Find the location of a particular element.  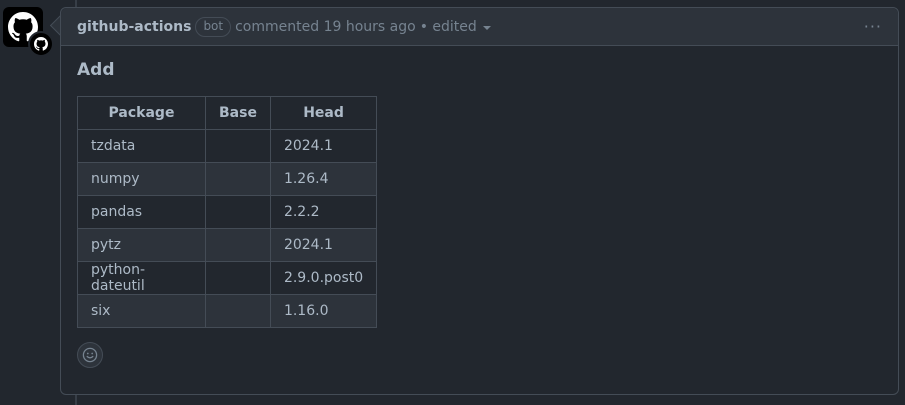

edited-label: • edited is located at coordinates (448, 26).